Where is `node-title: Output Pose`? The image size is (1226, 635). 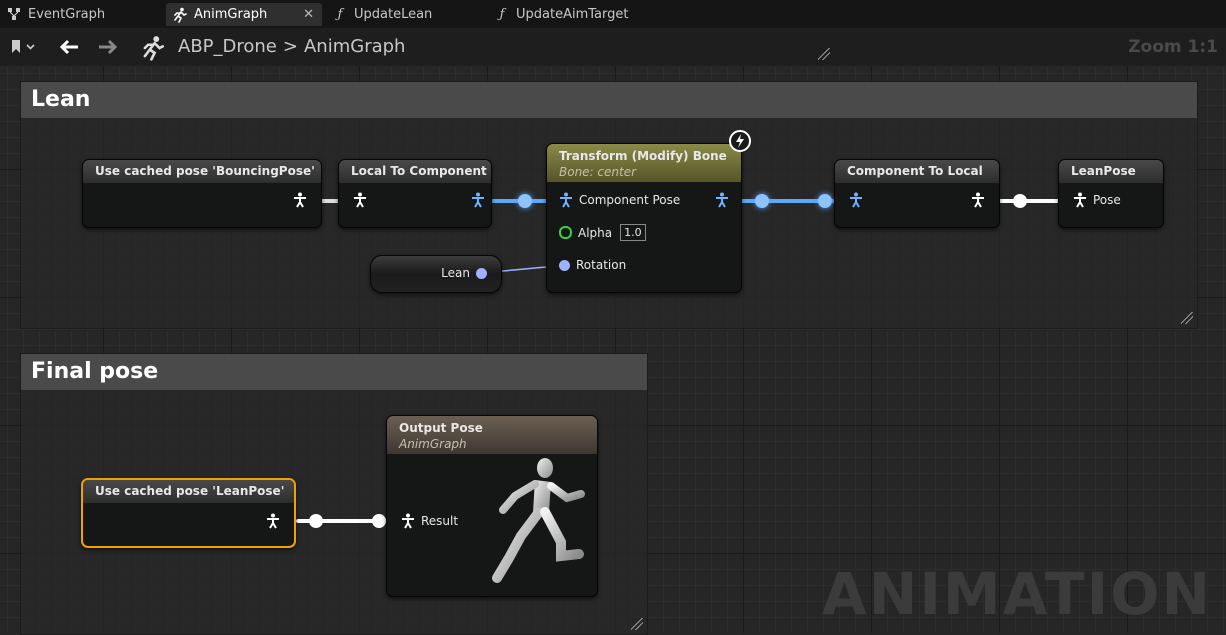
node-title: Output Pose is located at coordinates (441, 428).